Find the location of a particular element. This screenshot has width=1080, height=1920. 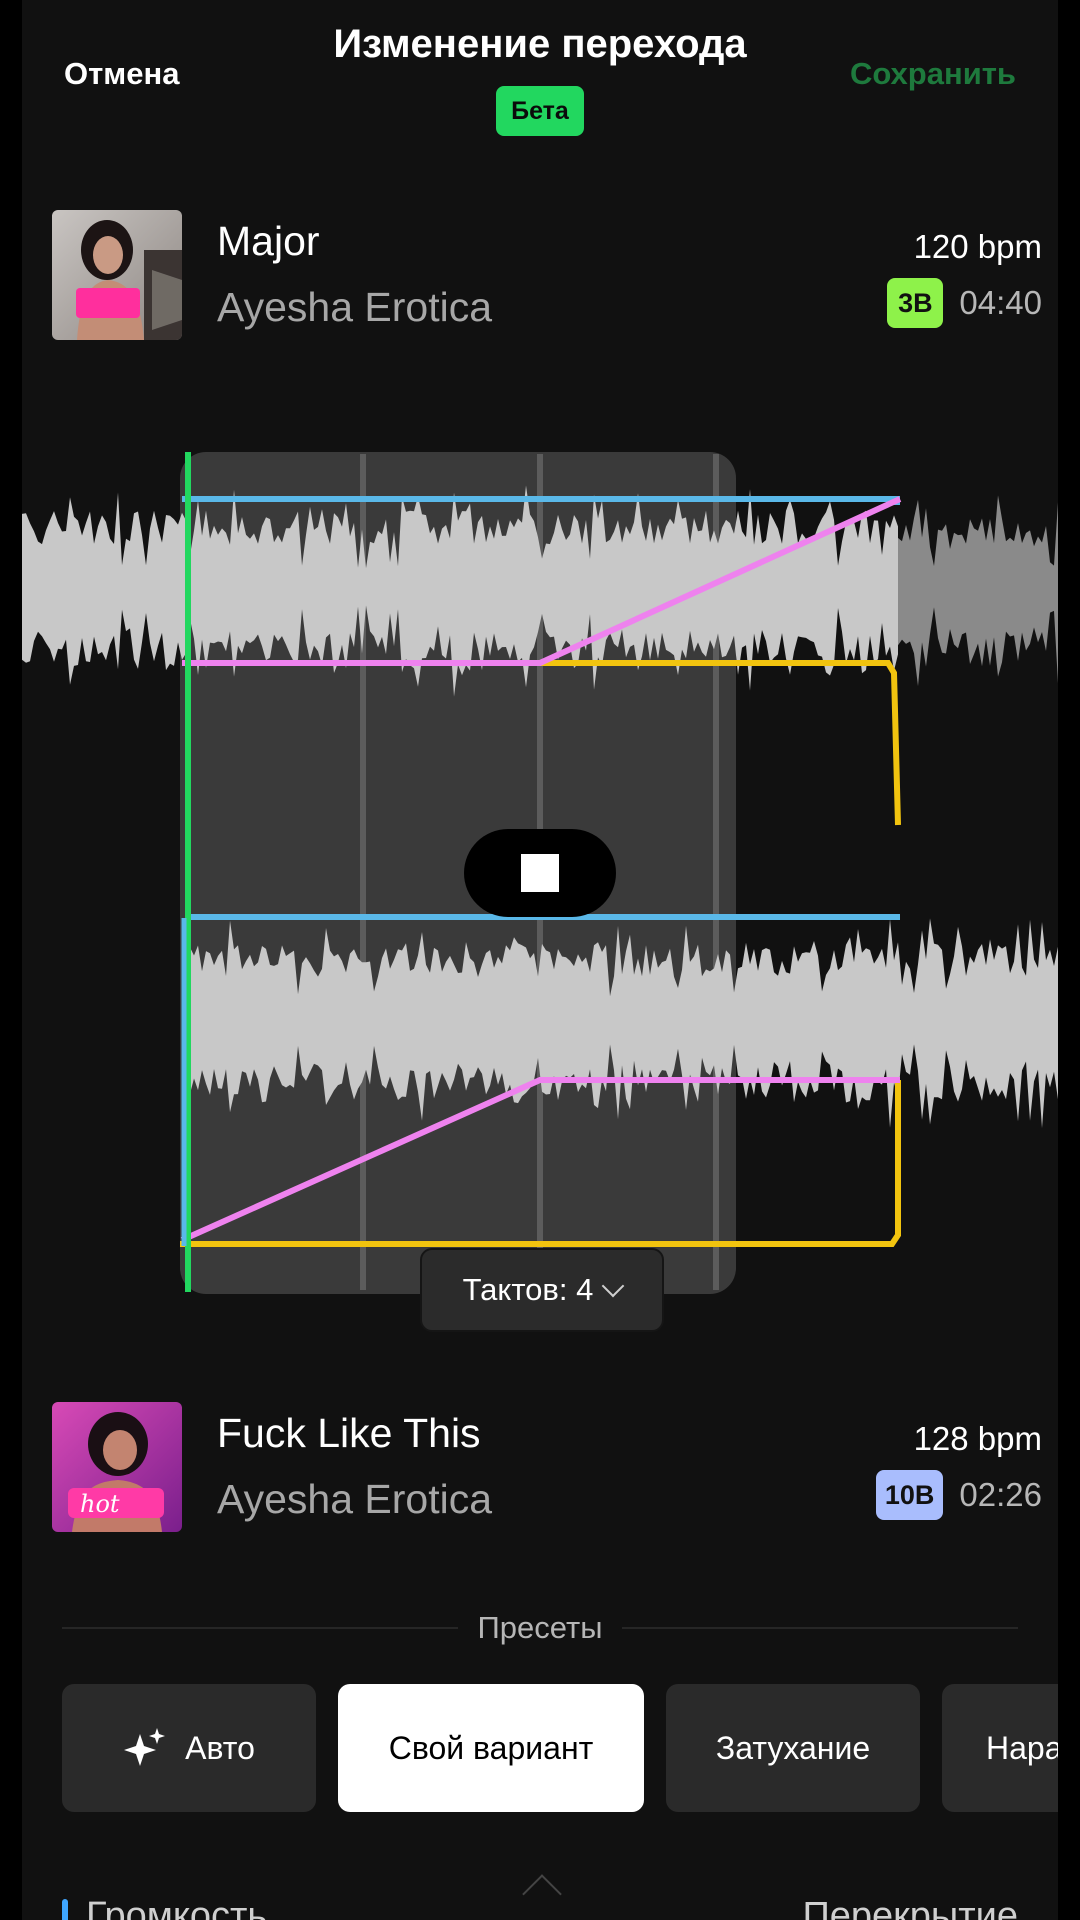

presets-row: Авто Свой вариант Затухание Нарастание is located at coordinates (560, 1748).